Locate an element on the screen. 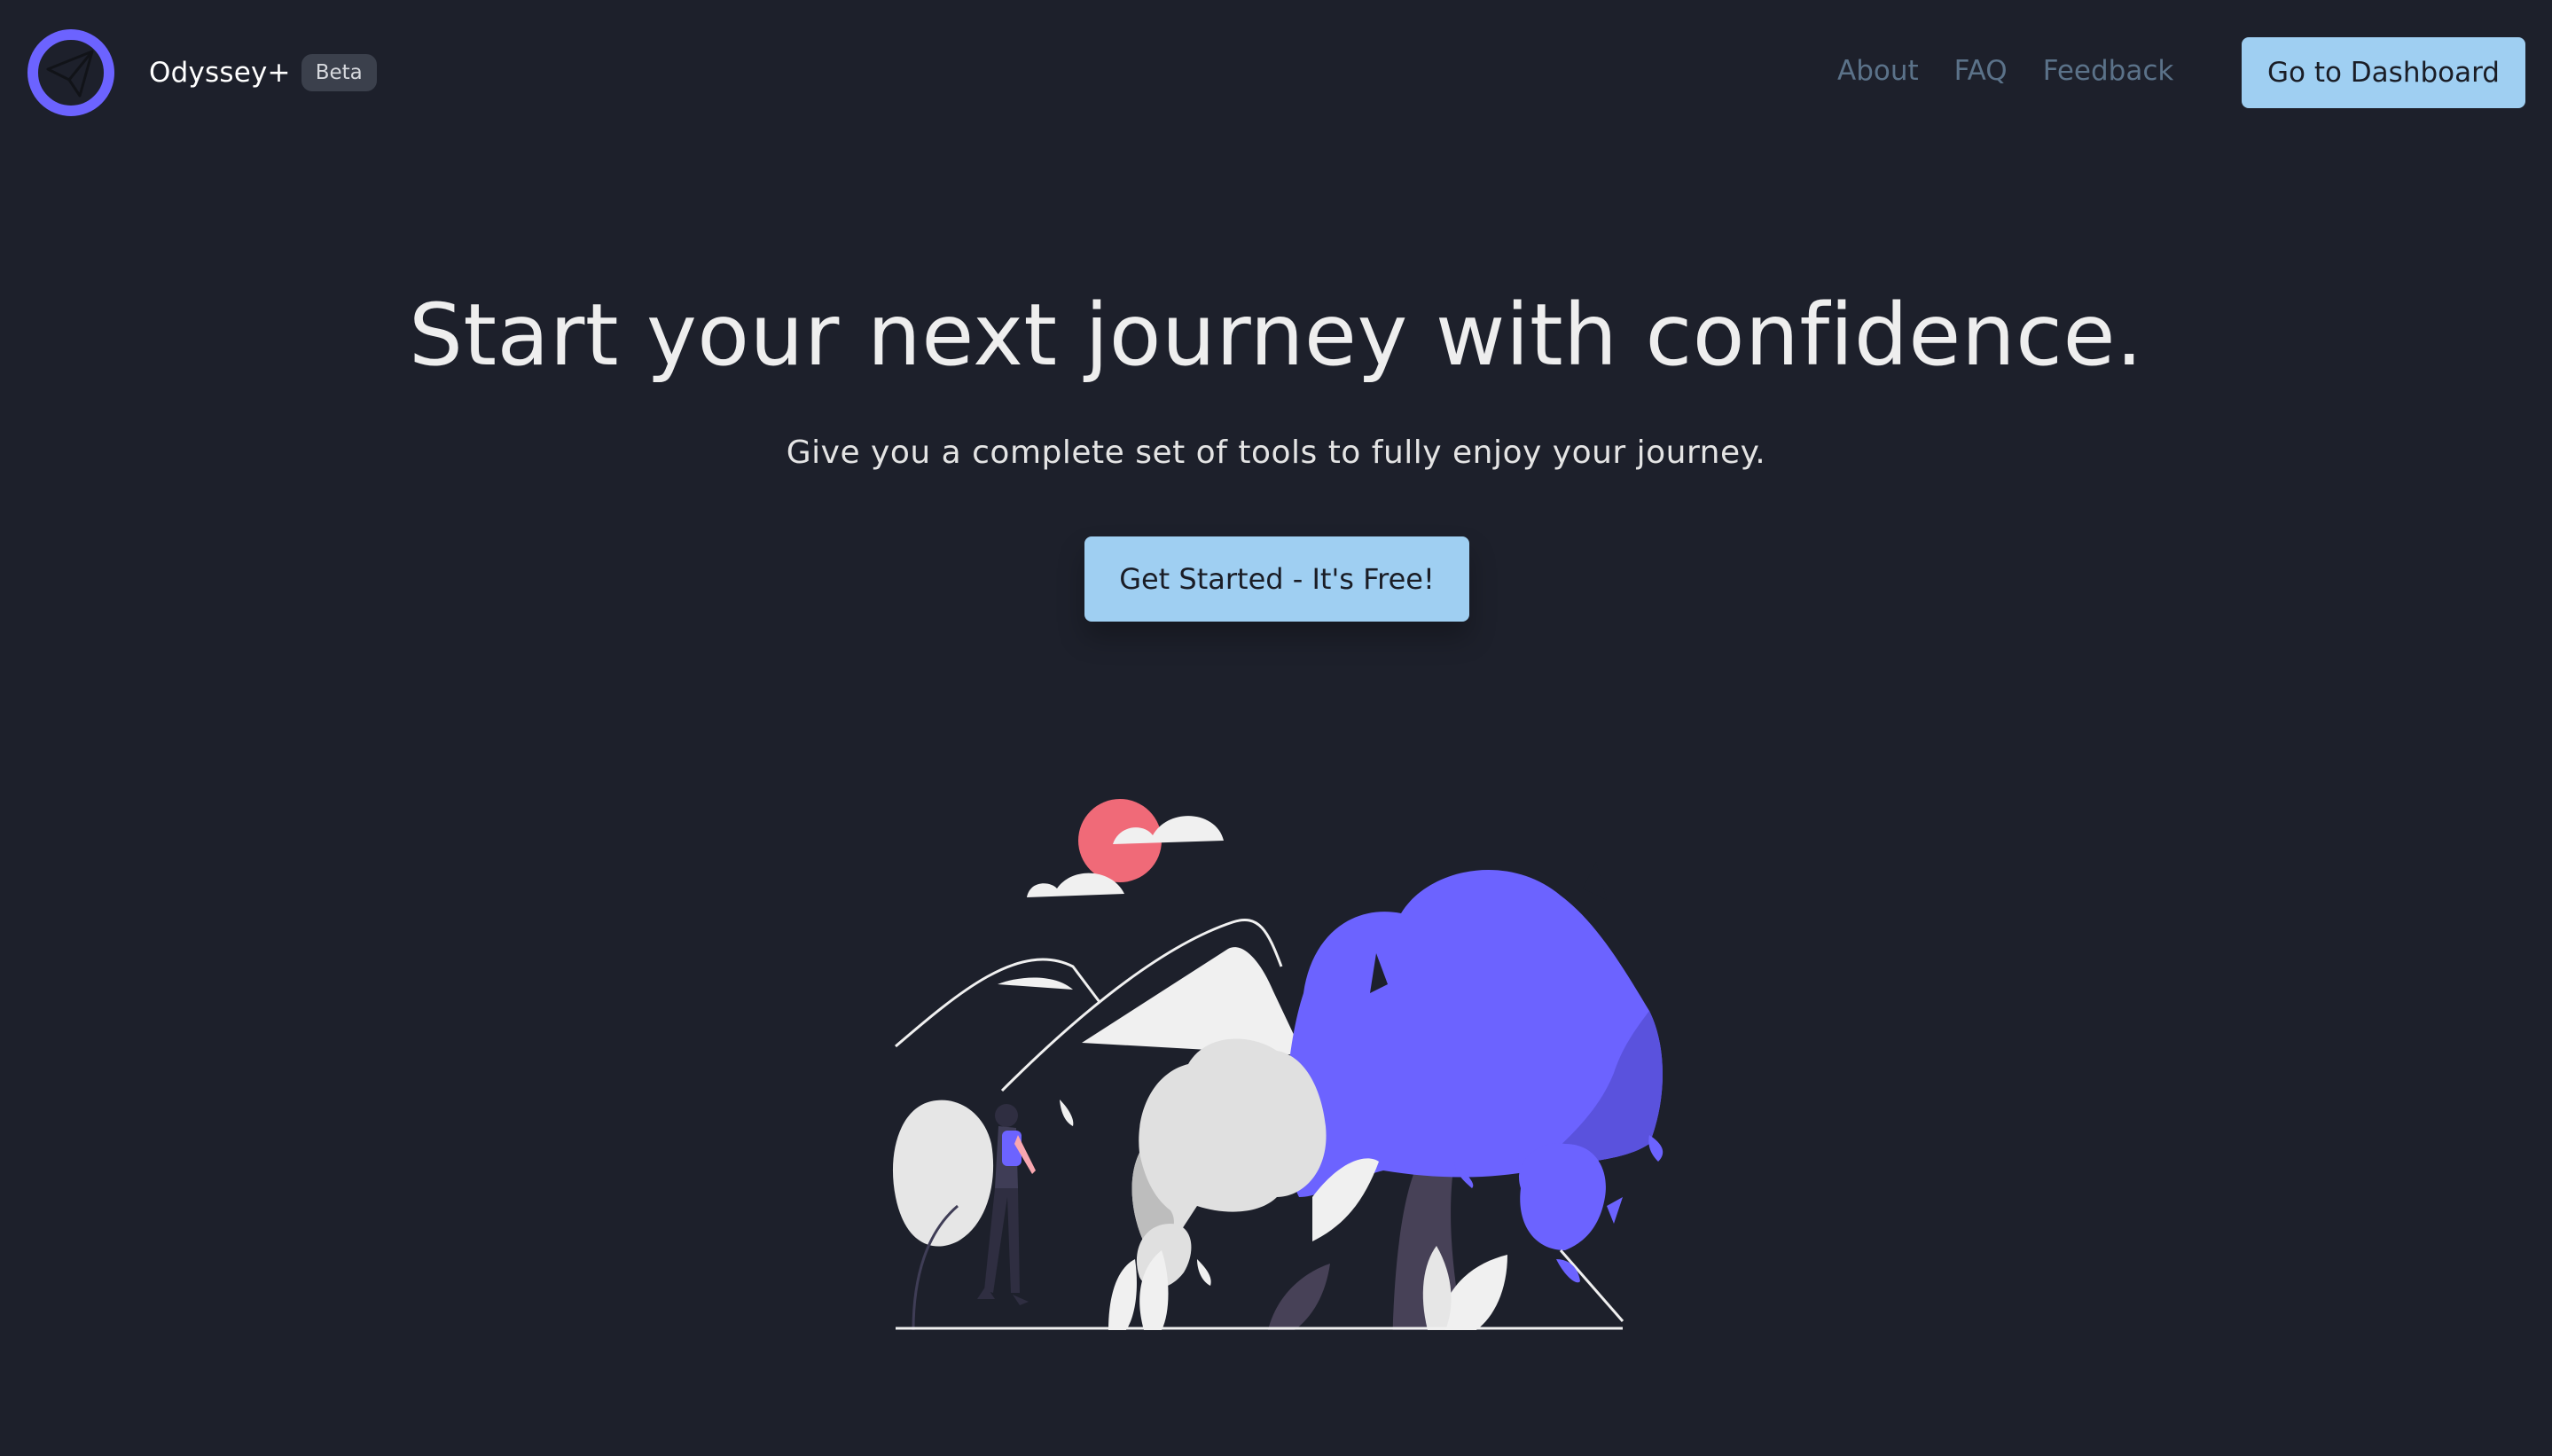 This screenshot has height=1456, width=2552. journey-illustration is located at coordinates (1277, 1064).